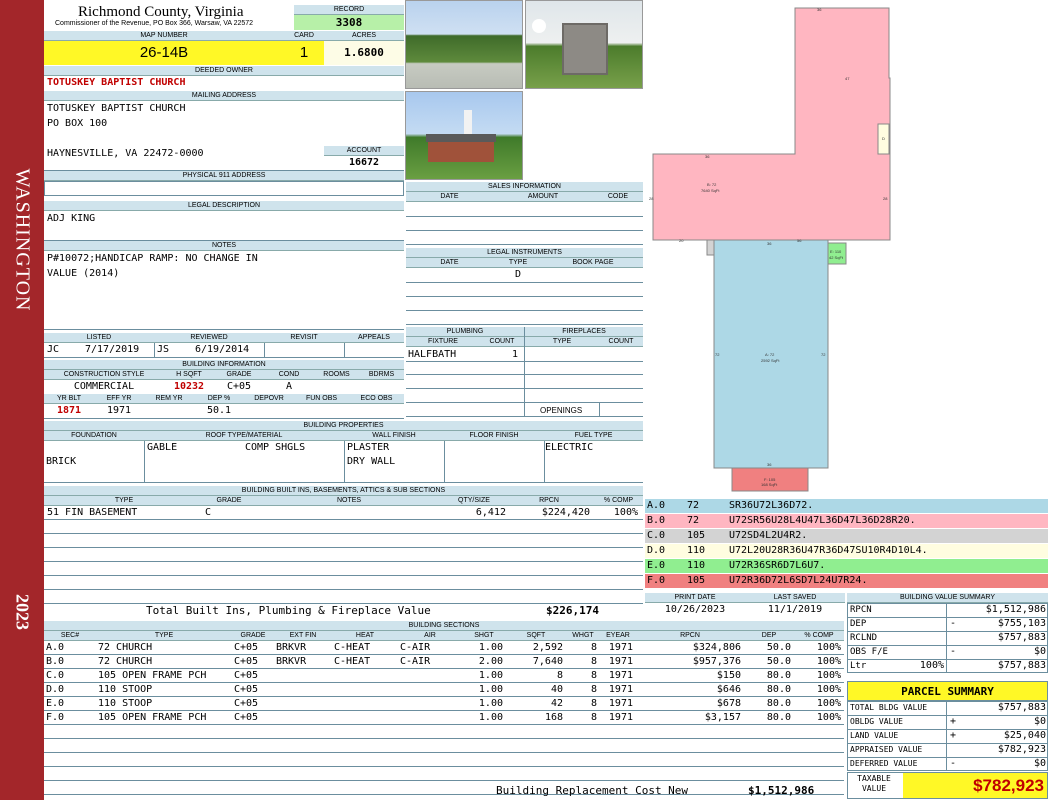 The width and height of the screenshot is (1050, 800). Describe the element at coordinates (83, 273) in the screenshot. I see `notes-line-2: VALUE (2014)` at that location.